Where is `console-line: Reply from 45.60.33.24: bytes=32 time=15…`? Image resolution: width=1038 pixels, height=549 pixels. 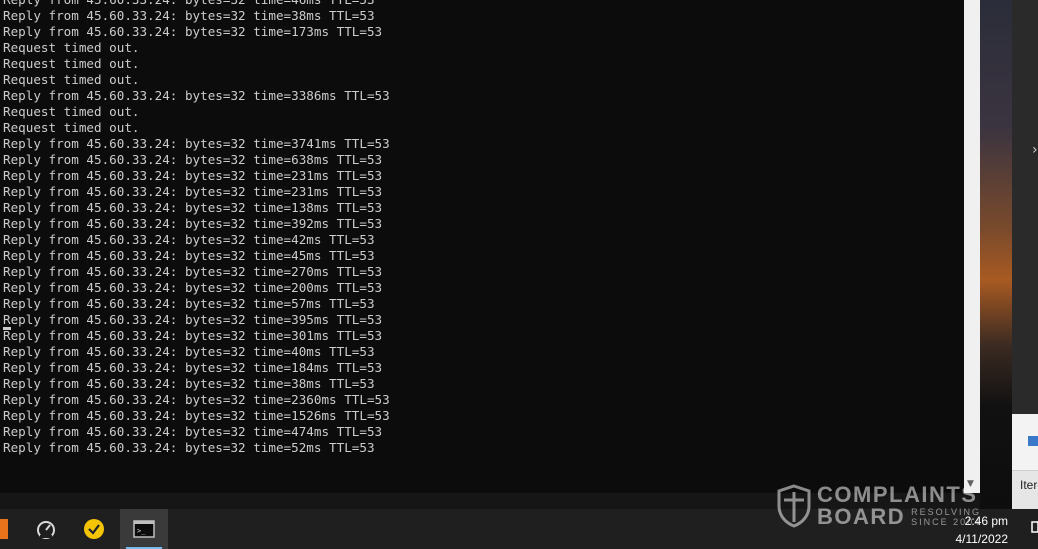
console-line: Reply from 45.60.33.24: bytes=32 time=15… is located at coordinates (196, 415).